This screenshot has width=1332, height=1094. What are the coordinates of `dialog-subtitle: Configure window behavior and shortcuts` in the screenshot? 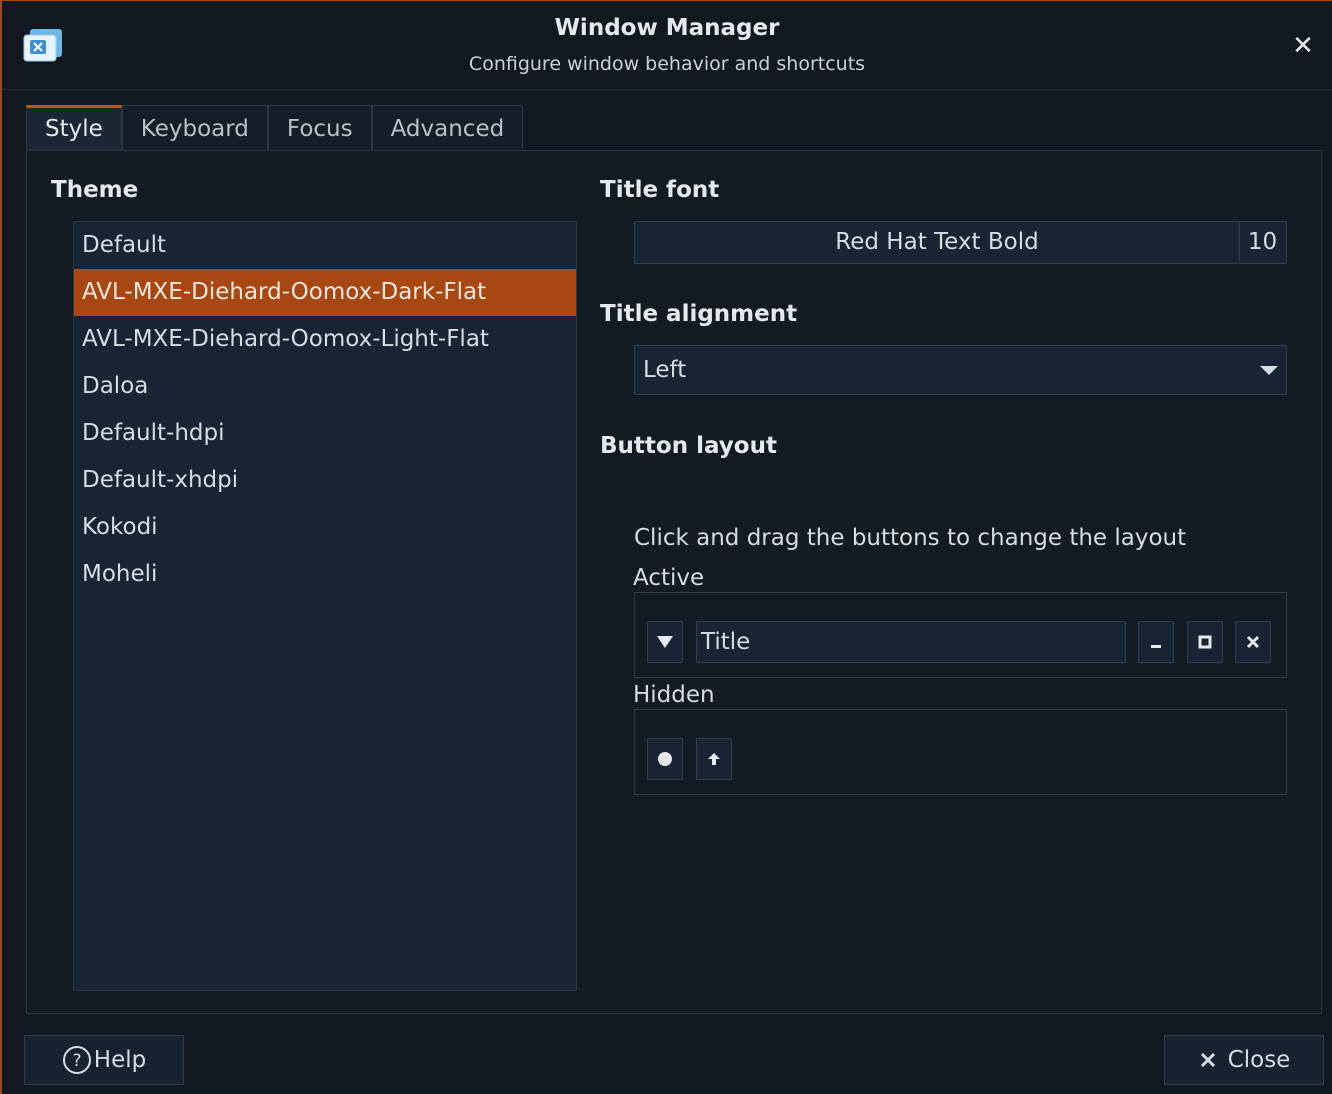 It's located at (667, 64).